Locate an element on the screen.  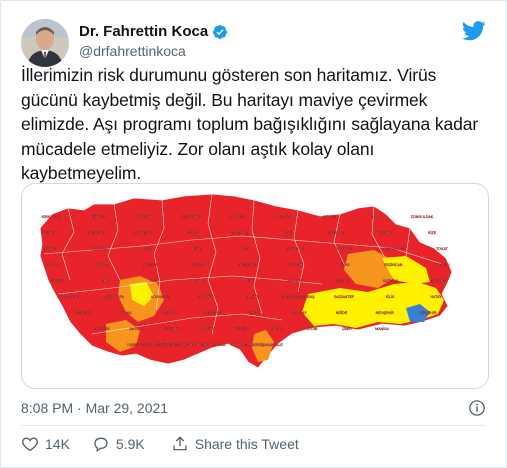
province-label: ERZURUM is located at coordinates (295, 249).